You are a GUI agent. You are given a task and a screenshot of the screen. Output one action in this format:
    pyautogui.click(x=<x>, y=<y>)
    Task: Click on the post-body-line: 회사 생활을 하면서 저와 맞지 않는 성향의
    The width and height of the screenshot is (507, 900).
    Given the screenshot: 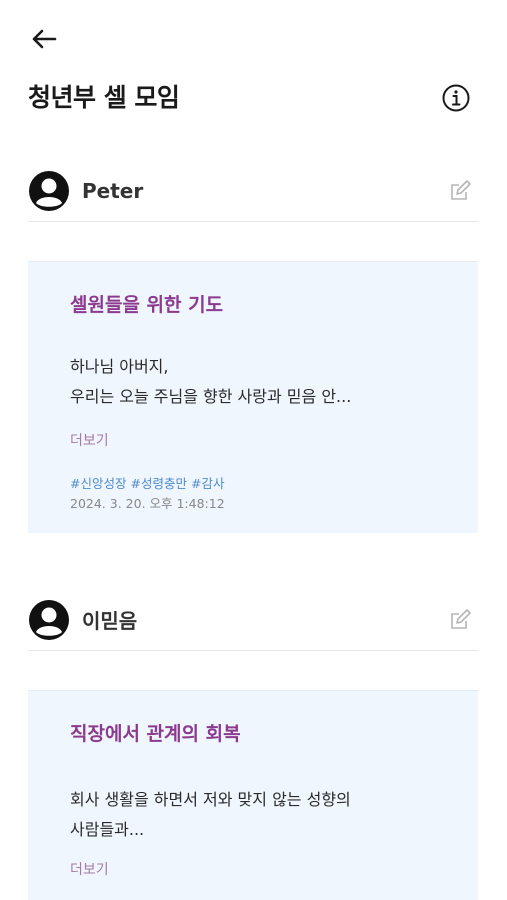 What is the action you would take?
    pyautogui.click(x=210, y=799)
    